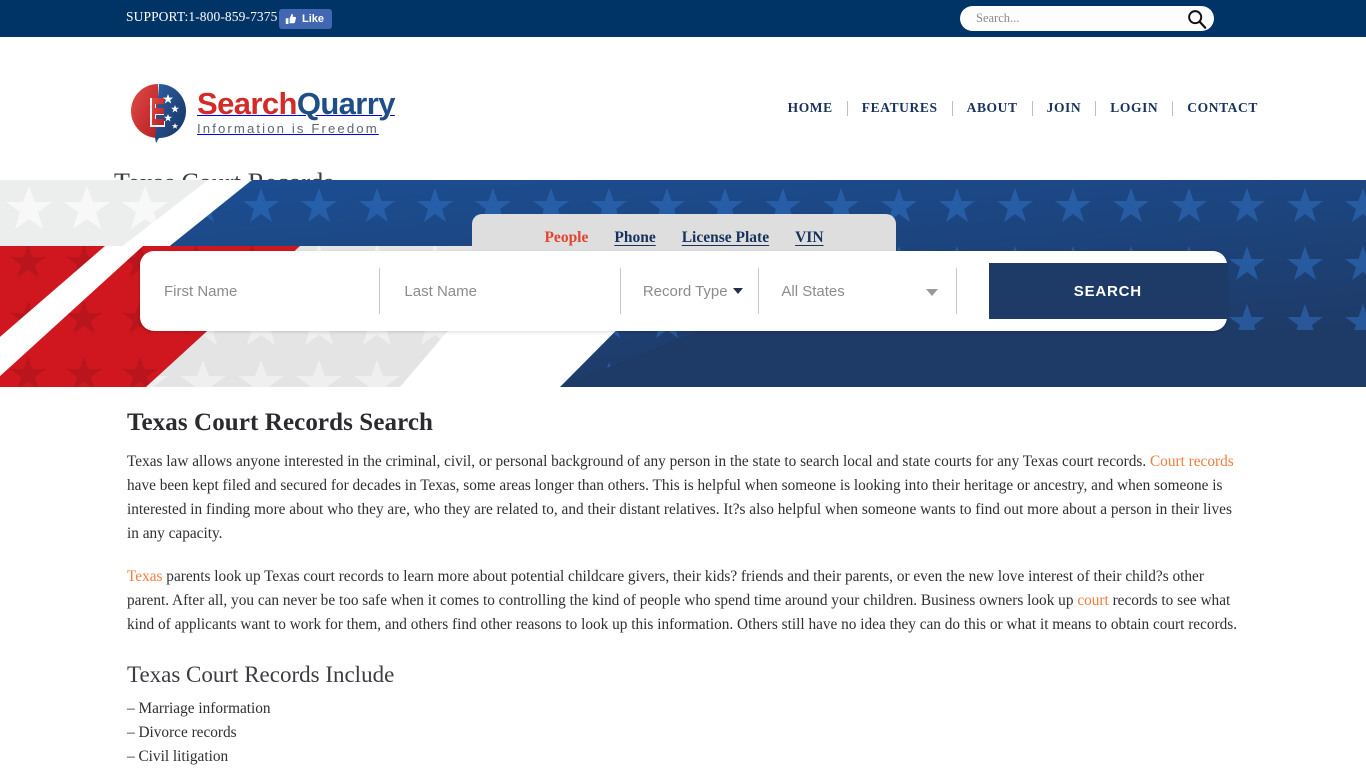 This screenshot has height=768, width=1366. What do you see at coordinates (813, 291) in the screenshot?
I see `state-label: All States` at bounding box center [813, 291].